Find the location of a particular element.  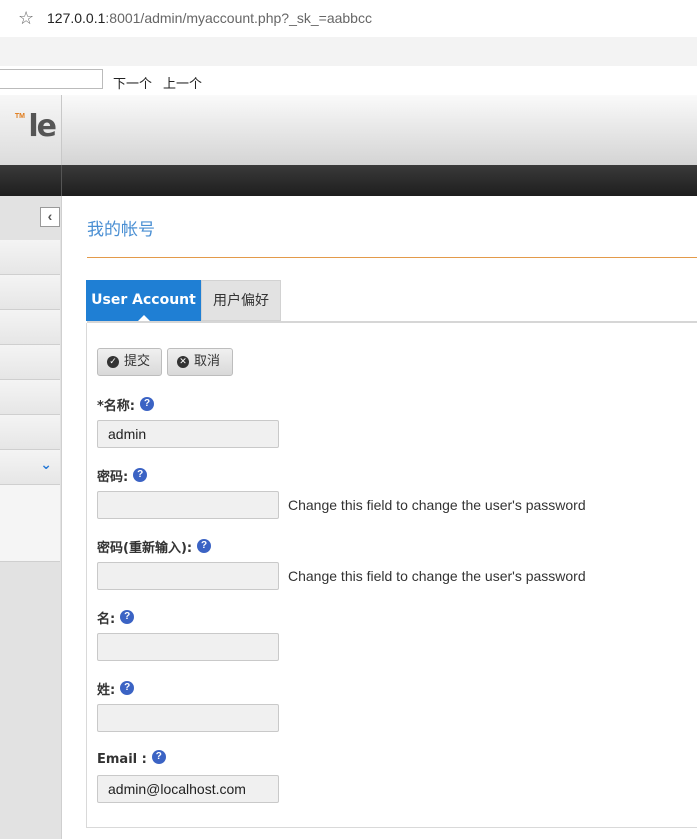

chevron-down-icon: ⌄ is located at coordinates (46, 464).